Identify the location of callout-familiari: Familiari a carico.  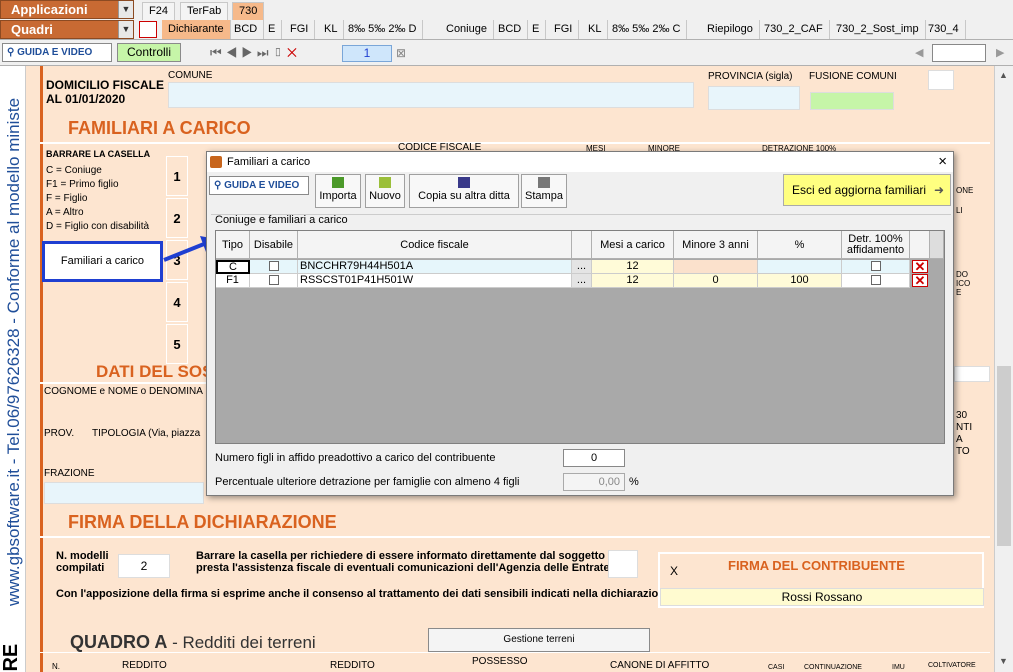
(102, 261).